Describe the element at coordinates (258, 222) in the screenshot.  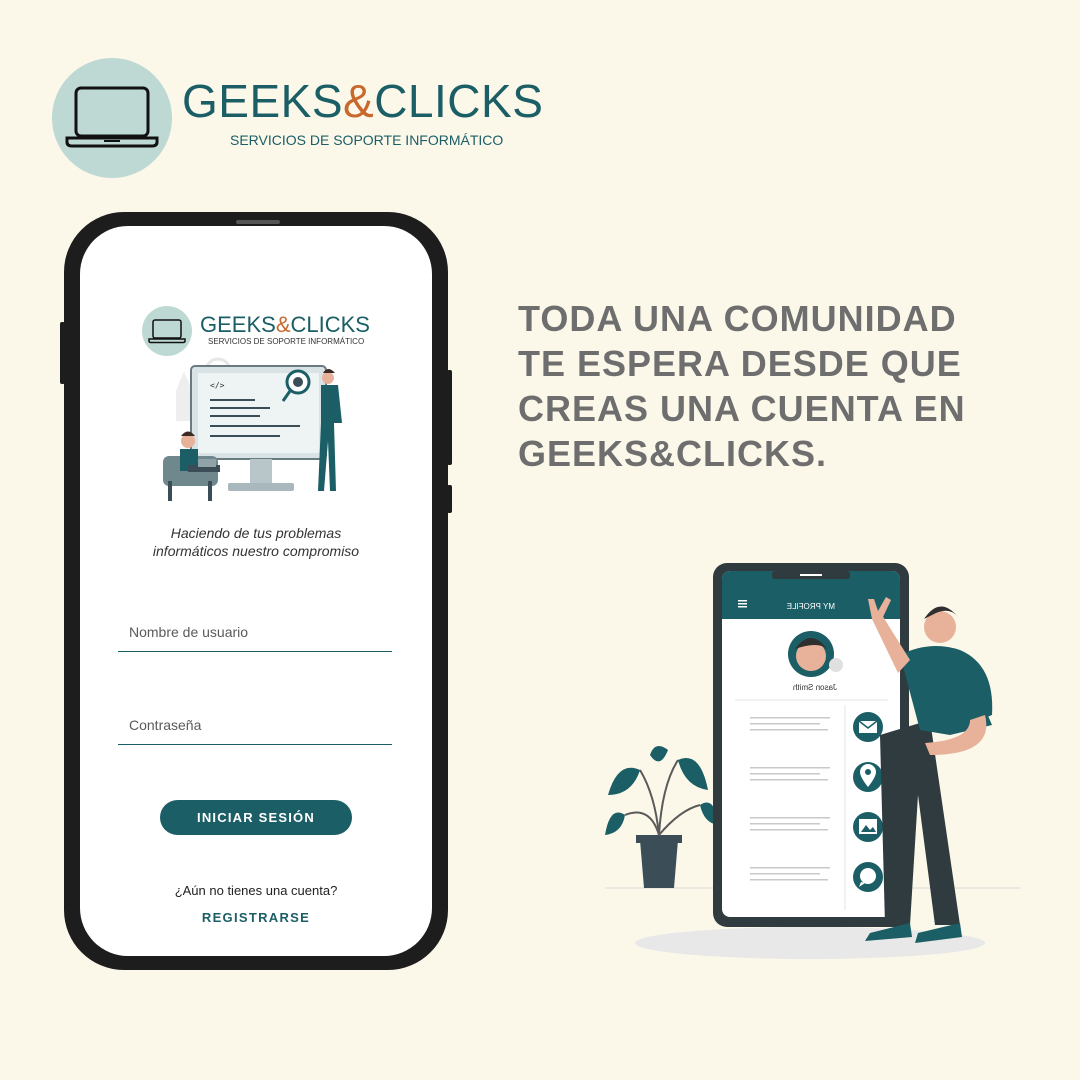
I see `phone-speaker` at that location.